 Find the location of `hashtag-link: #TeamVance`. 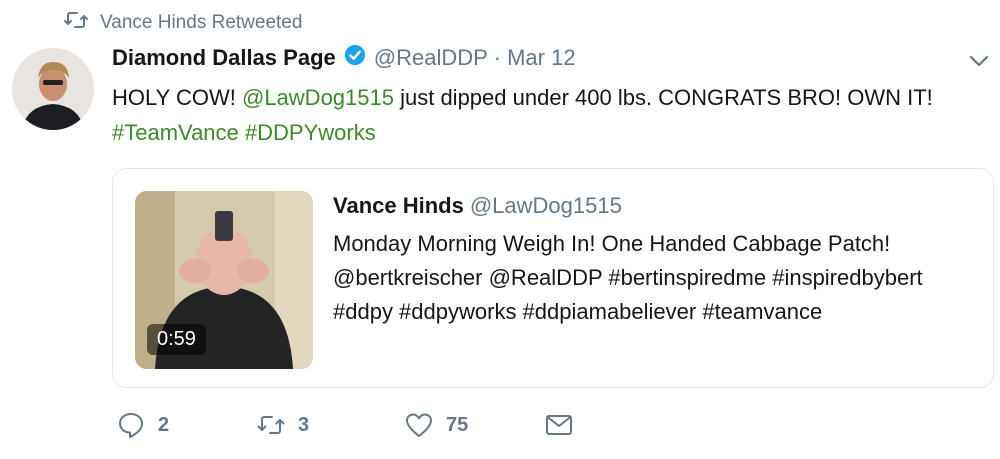

hashtag-link: #TeamVance is located at coordinates (175, 132).